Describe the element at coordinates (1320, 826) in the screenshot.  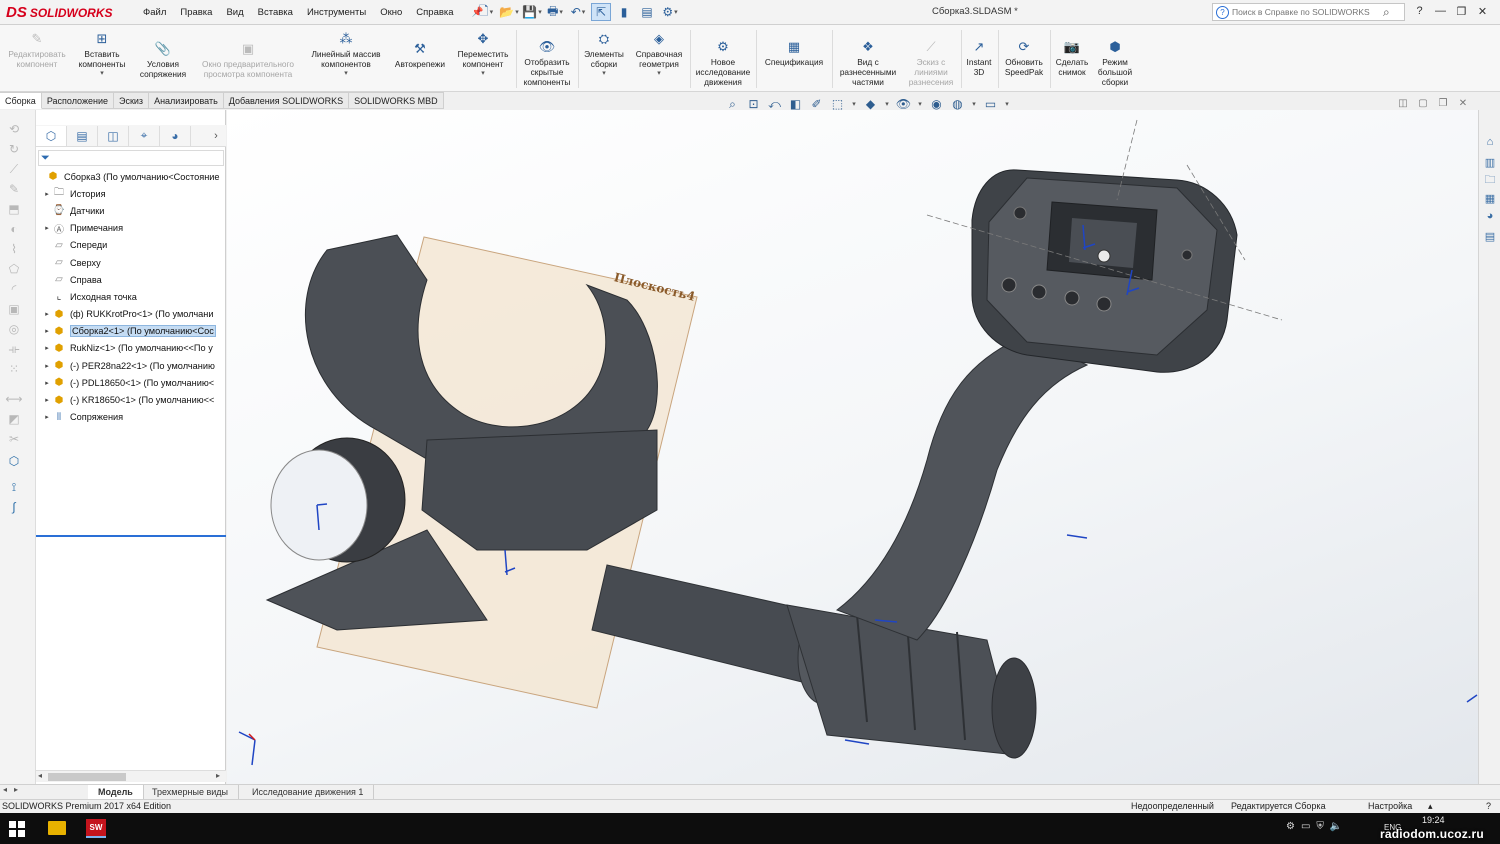
I see `security-icon: ⛨` at that location.